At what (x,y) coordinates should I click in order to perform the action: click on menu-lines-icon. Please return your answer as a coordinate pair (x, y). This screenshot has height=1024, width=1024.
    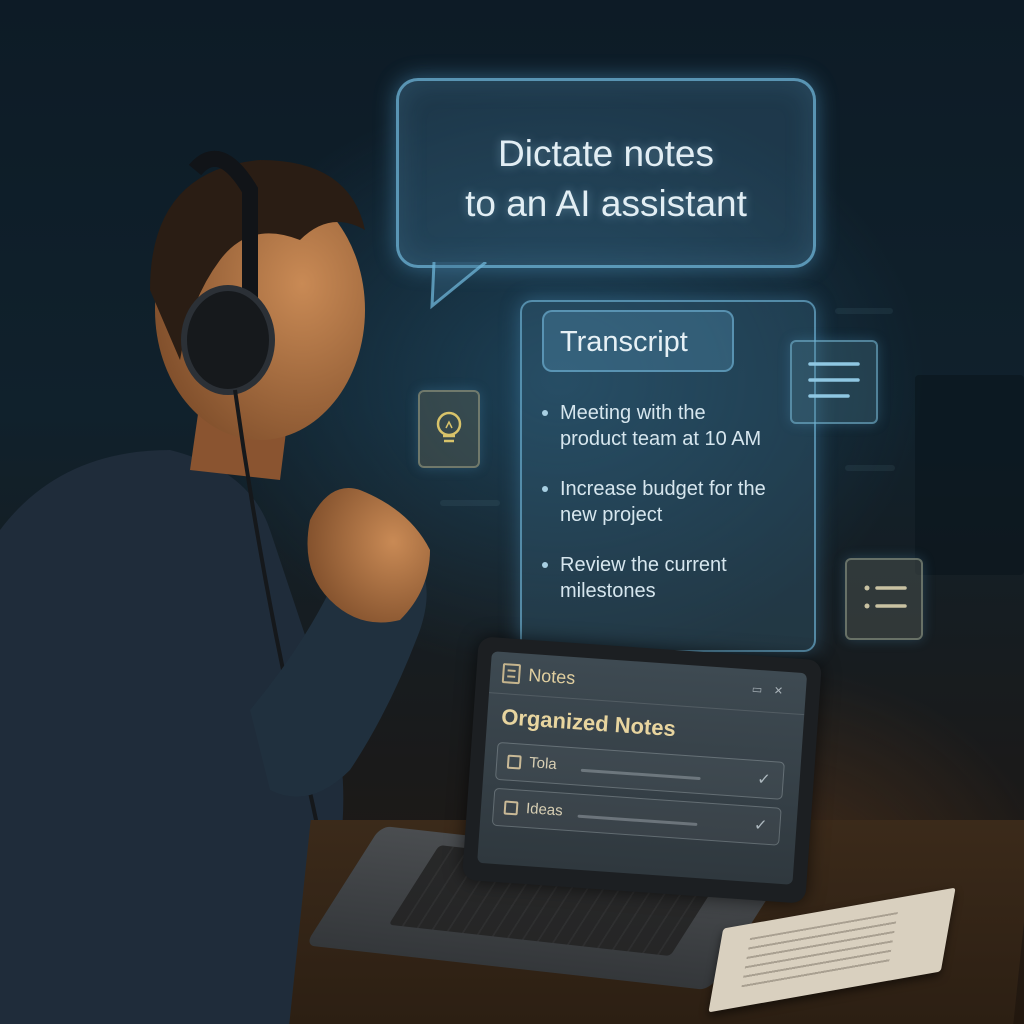
    Looking at the image, I should click on (834, 380).